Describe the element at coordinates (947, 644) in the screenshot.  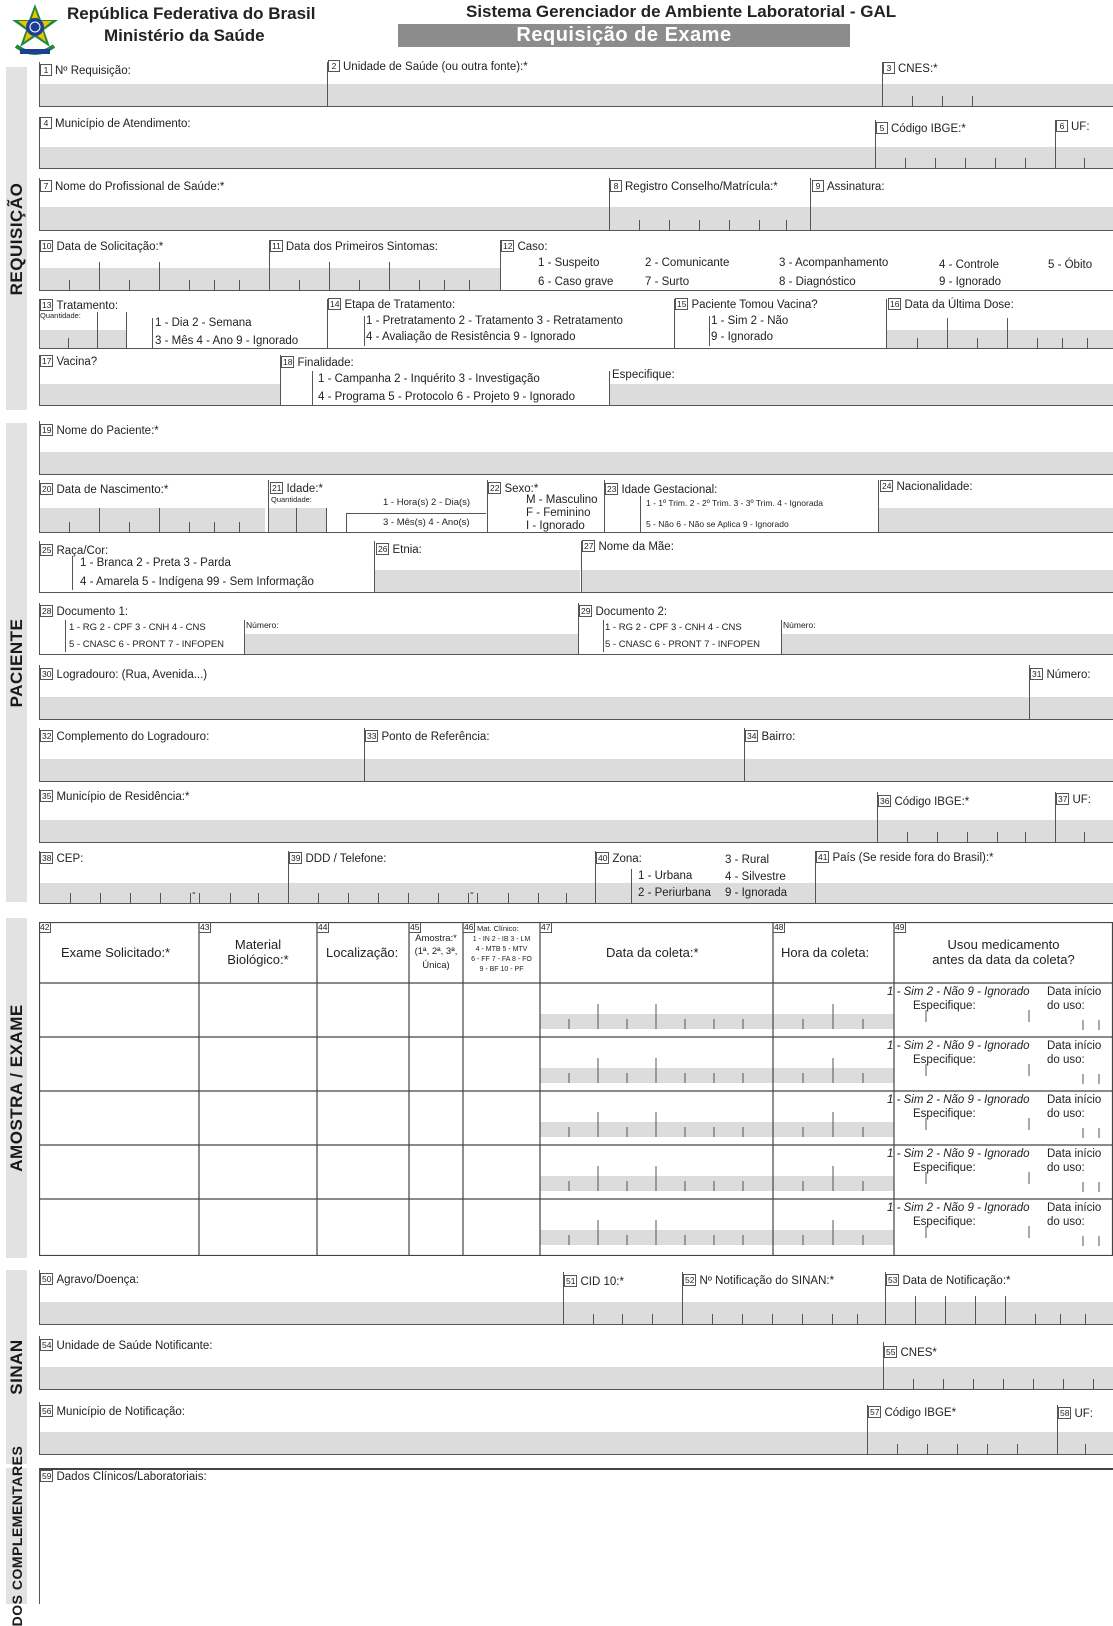
I see `input-documento-2-numero` at that location.